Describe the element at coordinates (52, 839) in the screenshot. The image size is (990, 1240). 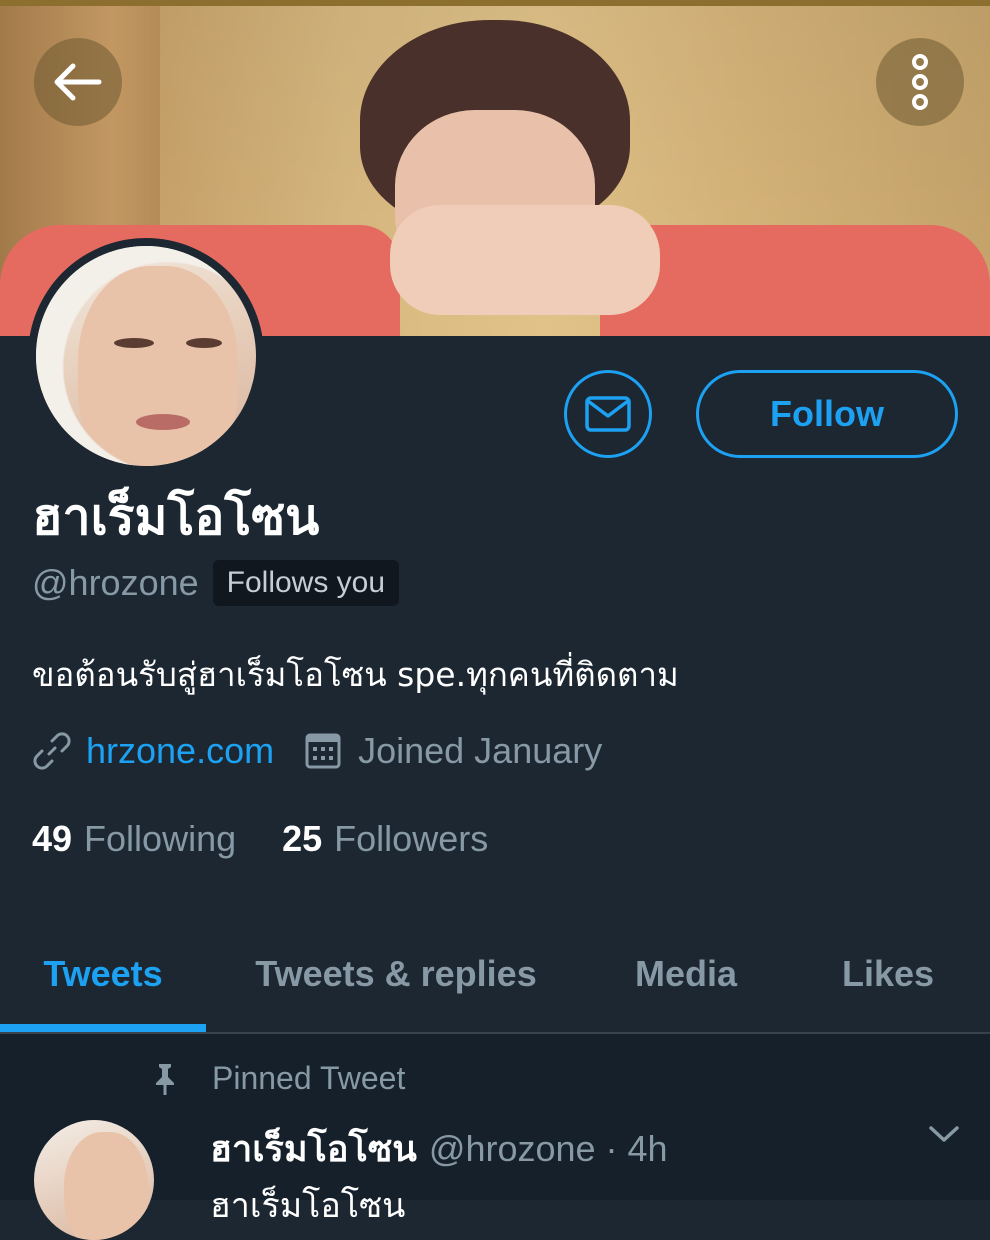
I see `following-count: 49` at that location.